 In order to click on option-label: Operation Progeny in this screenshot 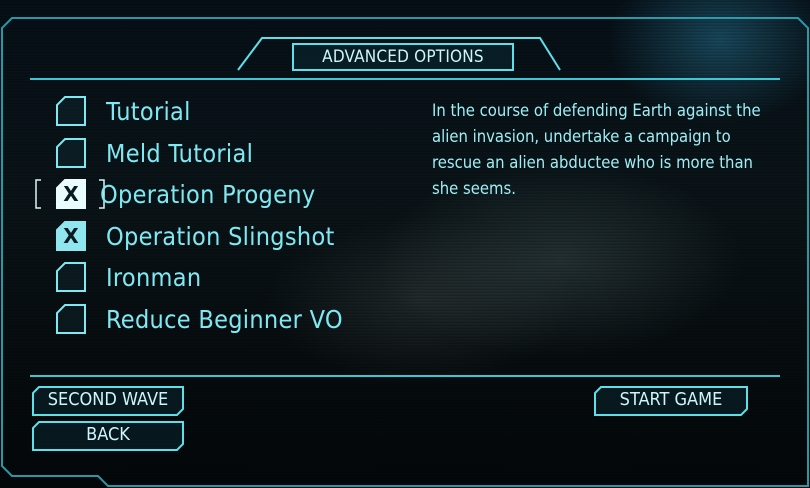, I will do `click(208, 194)`.